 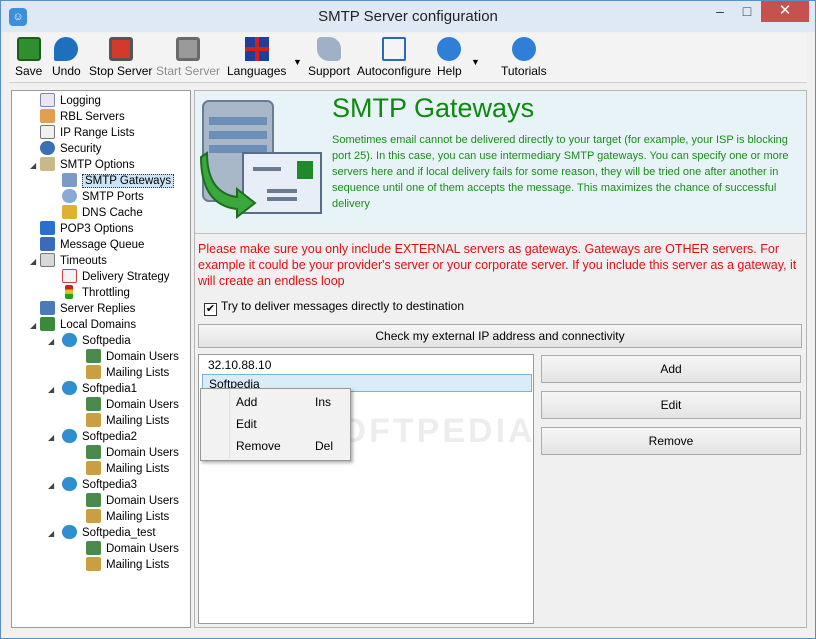 I want to click on tree-item-timeouts: Timeouts, so click(x=73, y=261).